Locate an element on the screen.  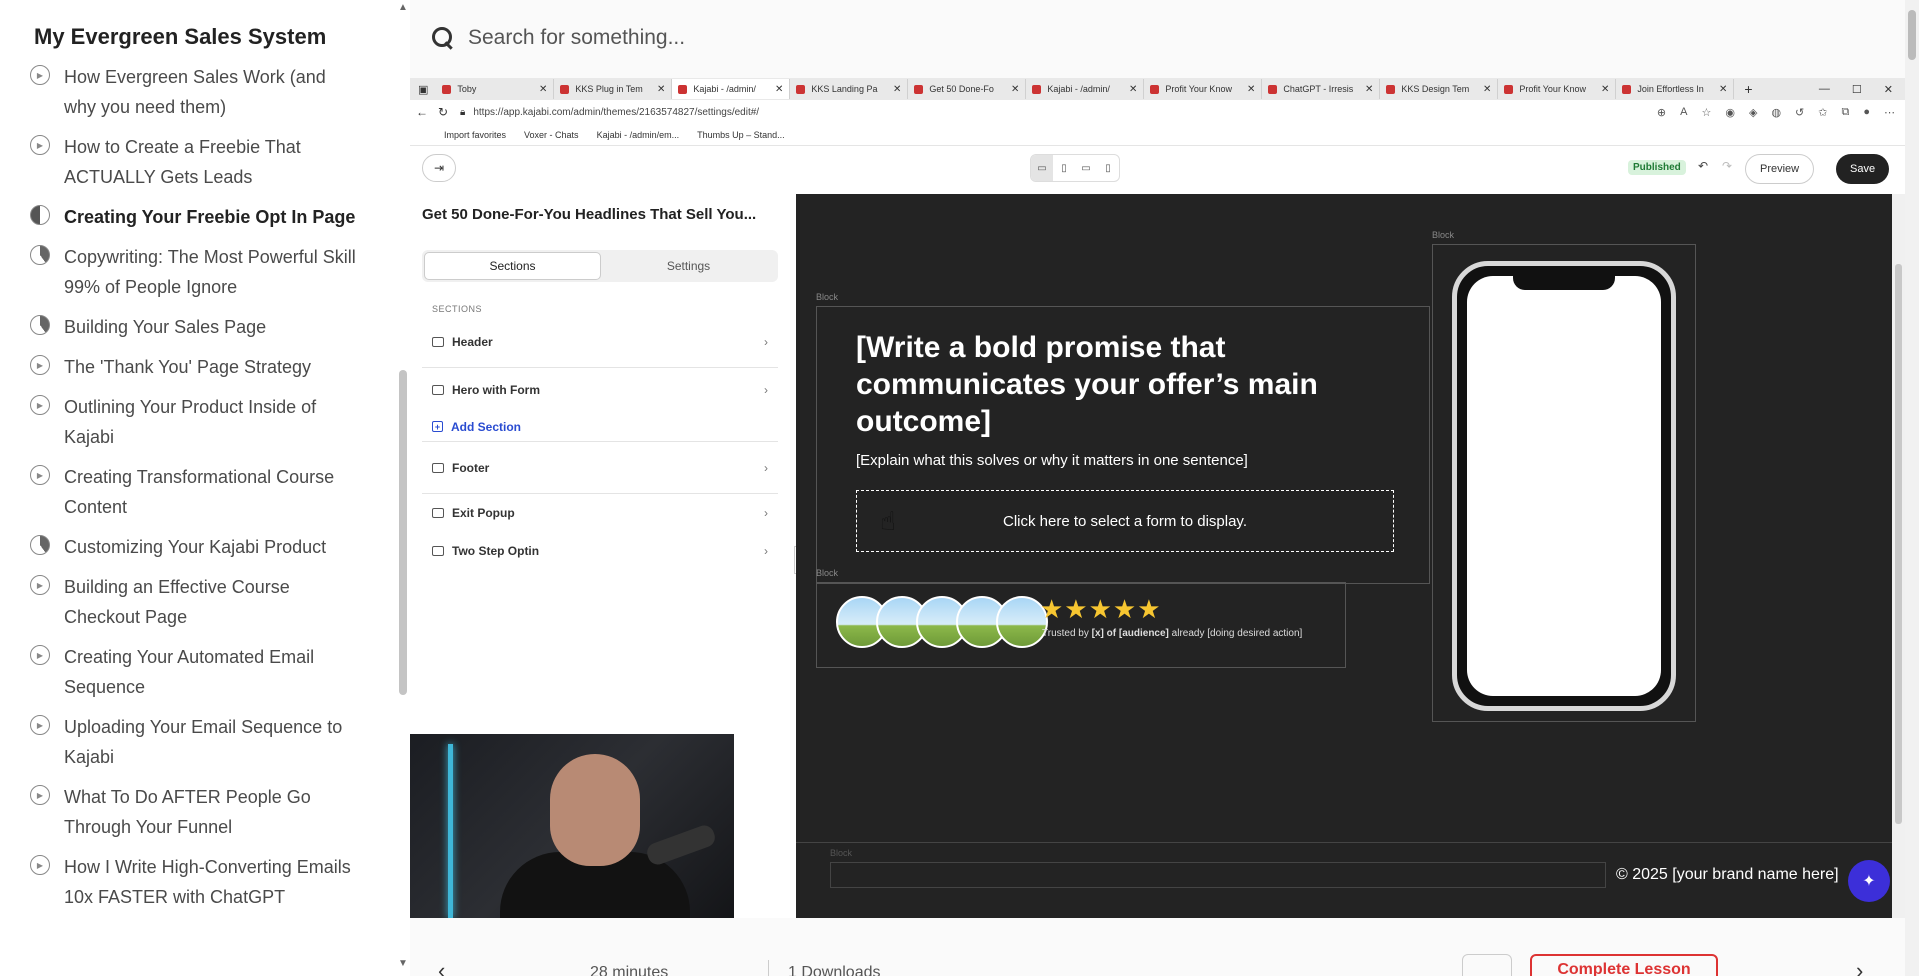
redo-icon: ↷ is located at coordinates (1727, 166).